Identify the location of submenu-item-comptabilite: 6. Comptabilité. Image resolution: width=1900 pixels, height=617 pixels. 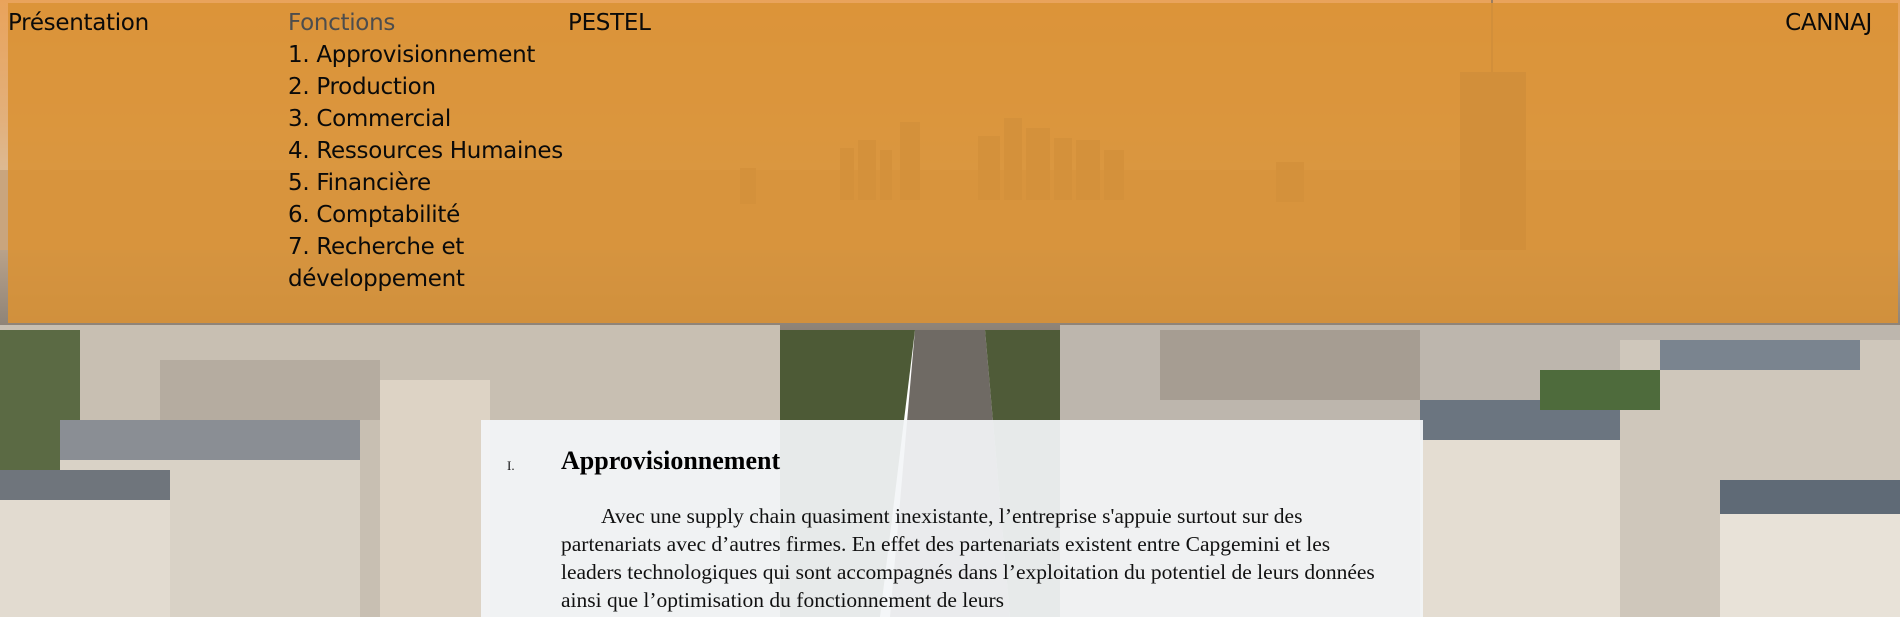
(426, 215).